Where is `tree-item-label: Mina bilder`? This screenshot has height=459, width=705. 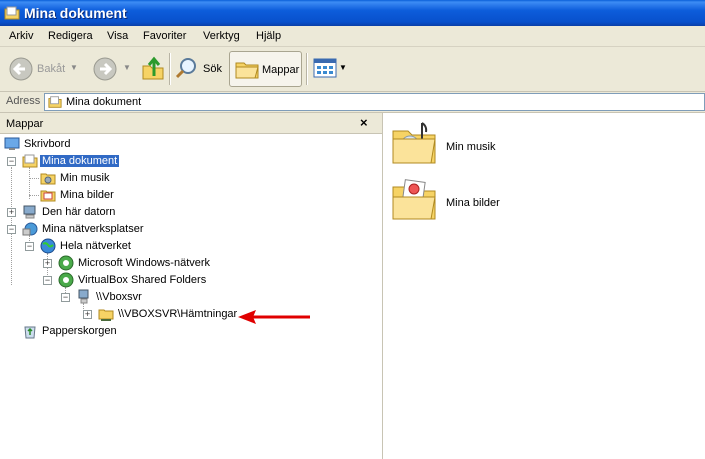
tree-item-label: Mina bilder is located at coordinates (87, 195).